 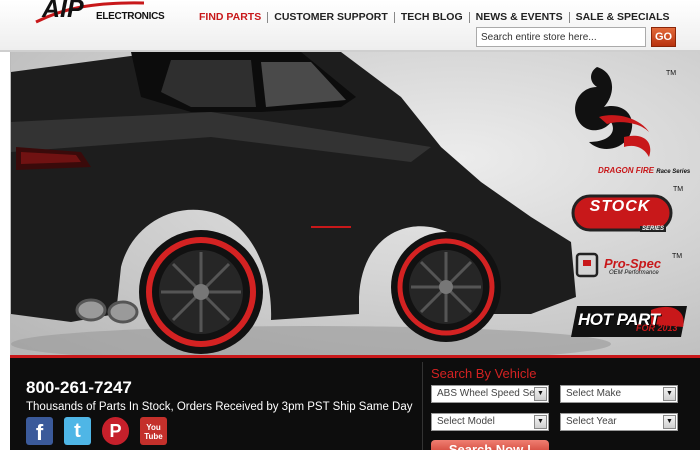 I want to click on search-now-button: Search Now !, so click(x=490, y=445).